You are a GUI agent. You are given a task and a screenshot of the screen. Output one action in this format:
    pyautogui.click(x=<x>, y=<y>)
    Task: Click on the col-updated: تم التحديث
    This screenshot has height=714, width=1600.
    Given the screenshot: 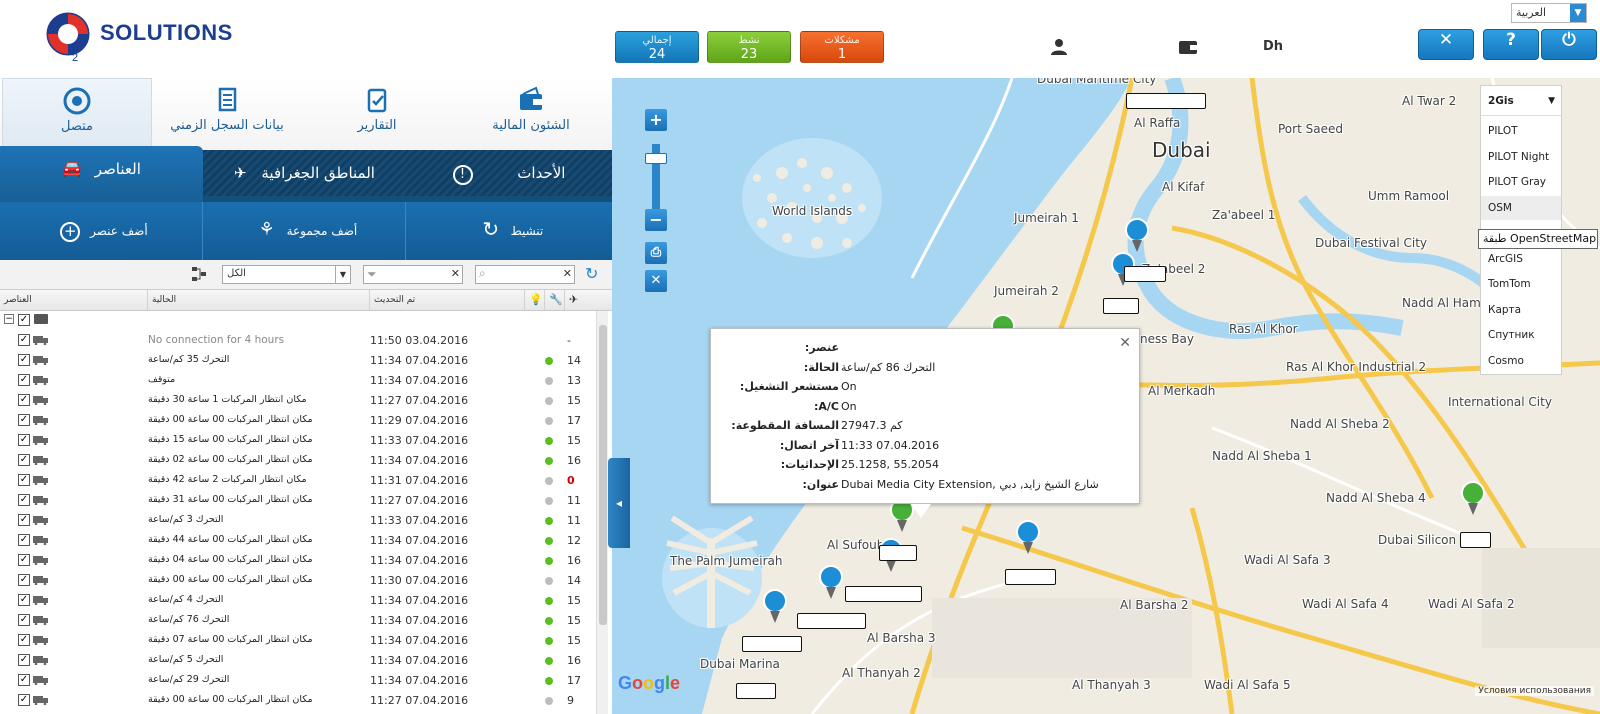 What is the action you would take?
    pyautogui.click(x=447, y=300)
    